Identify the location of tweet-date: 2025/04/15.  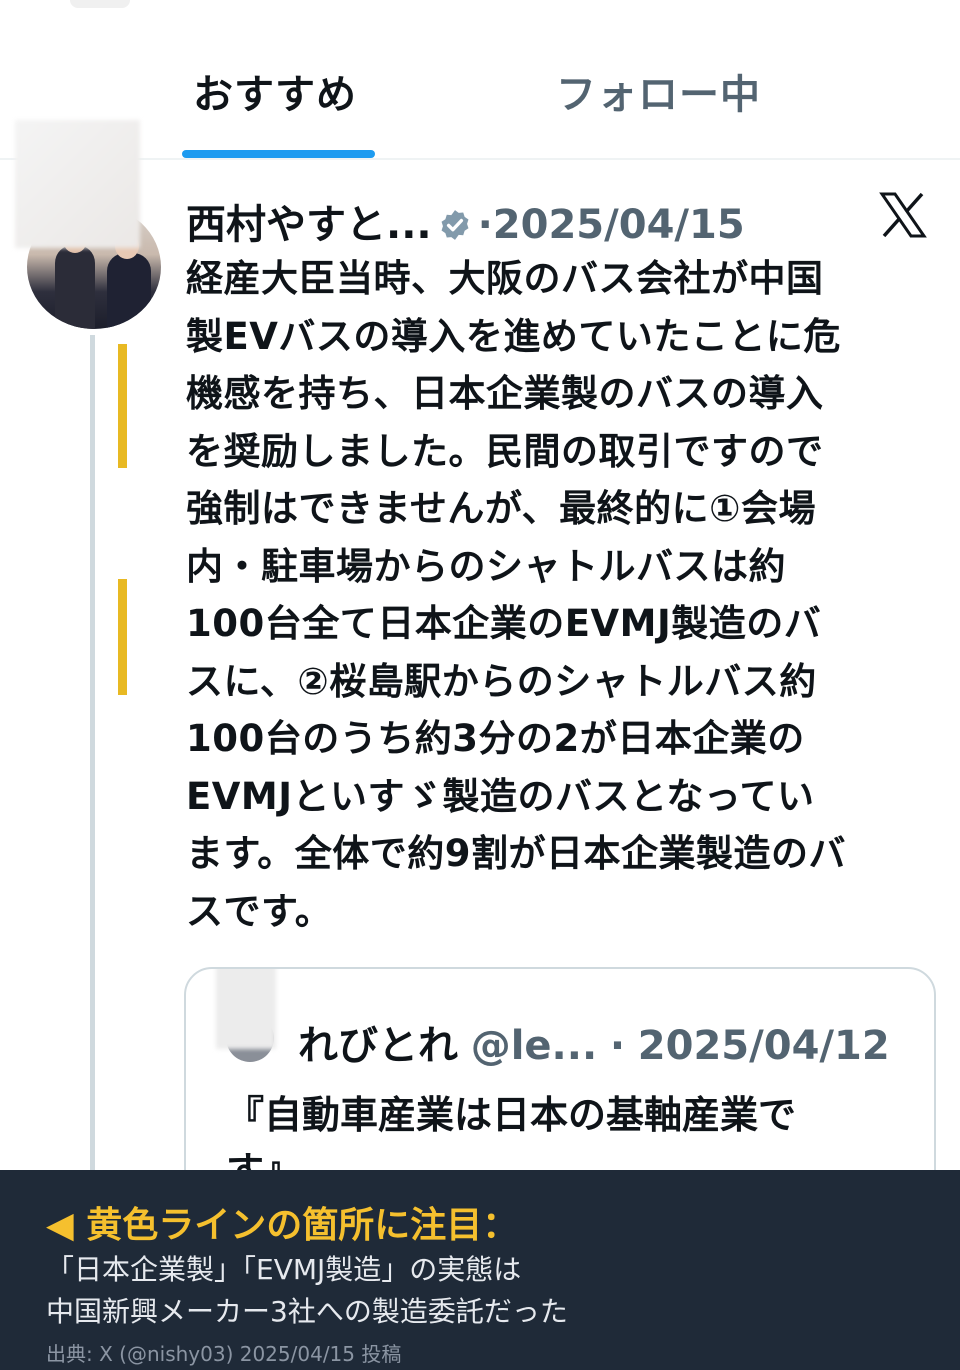
(619, 225).